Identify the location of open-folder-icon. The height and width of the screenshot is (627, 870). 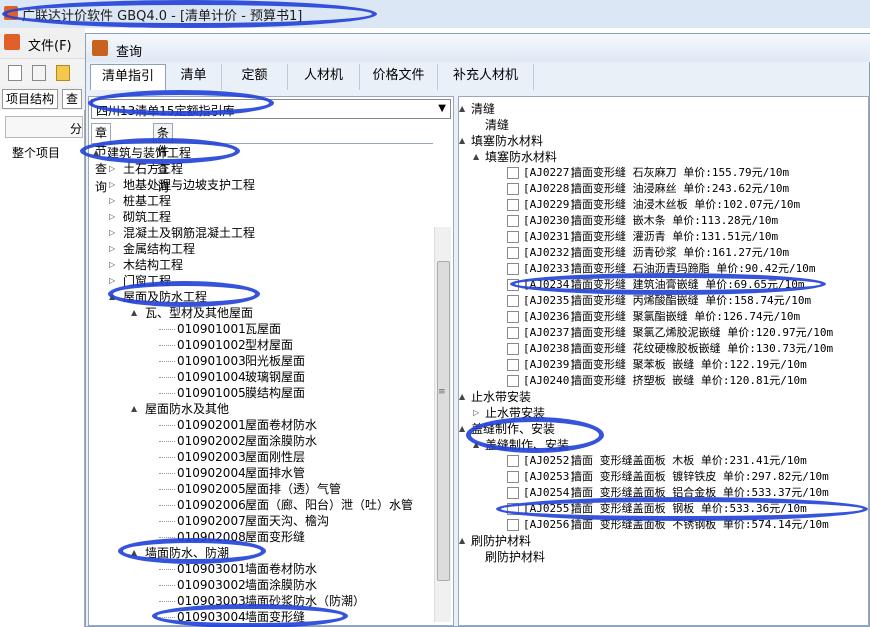
(63, 73).